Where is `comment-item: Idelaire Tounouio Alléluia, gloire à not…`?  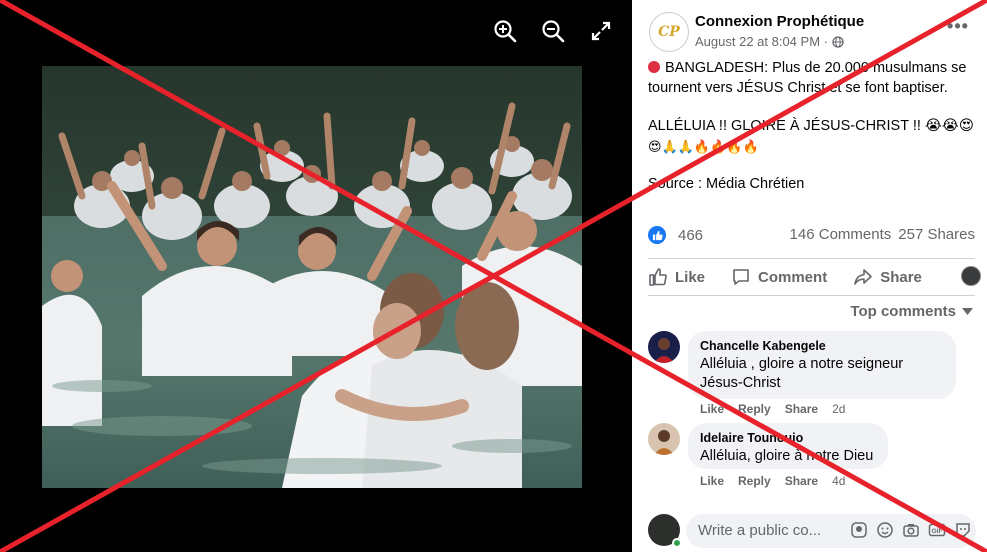 comment-item: Idelaire Tounouio Alléluia, gloire à not… is located at coordinates (813, 456).